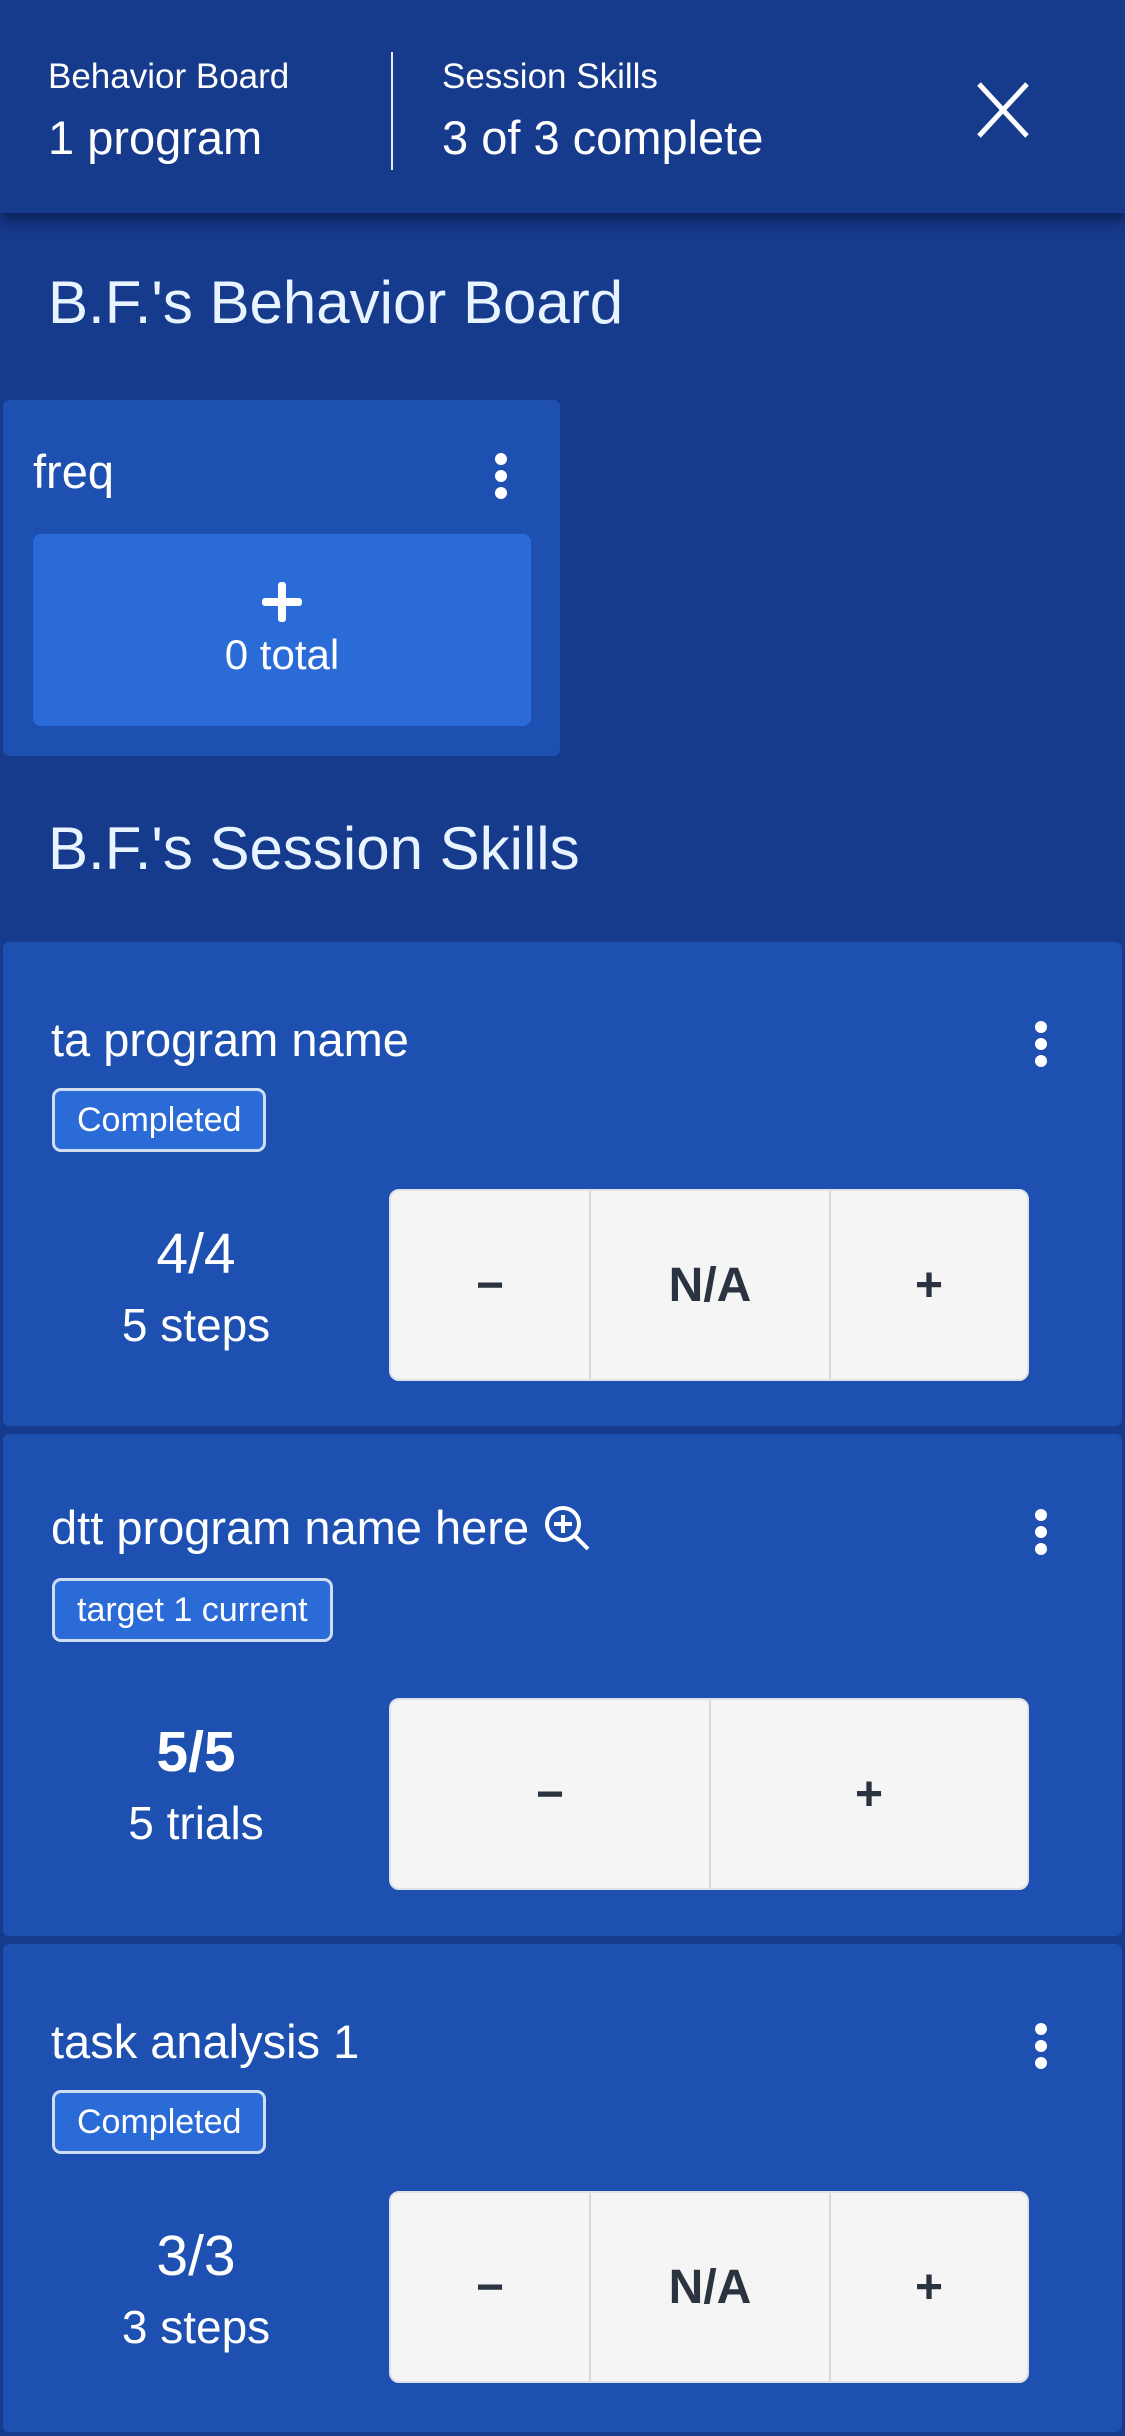  I want to click on header-divider, so click(392, 111).